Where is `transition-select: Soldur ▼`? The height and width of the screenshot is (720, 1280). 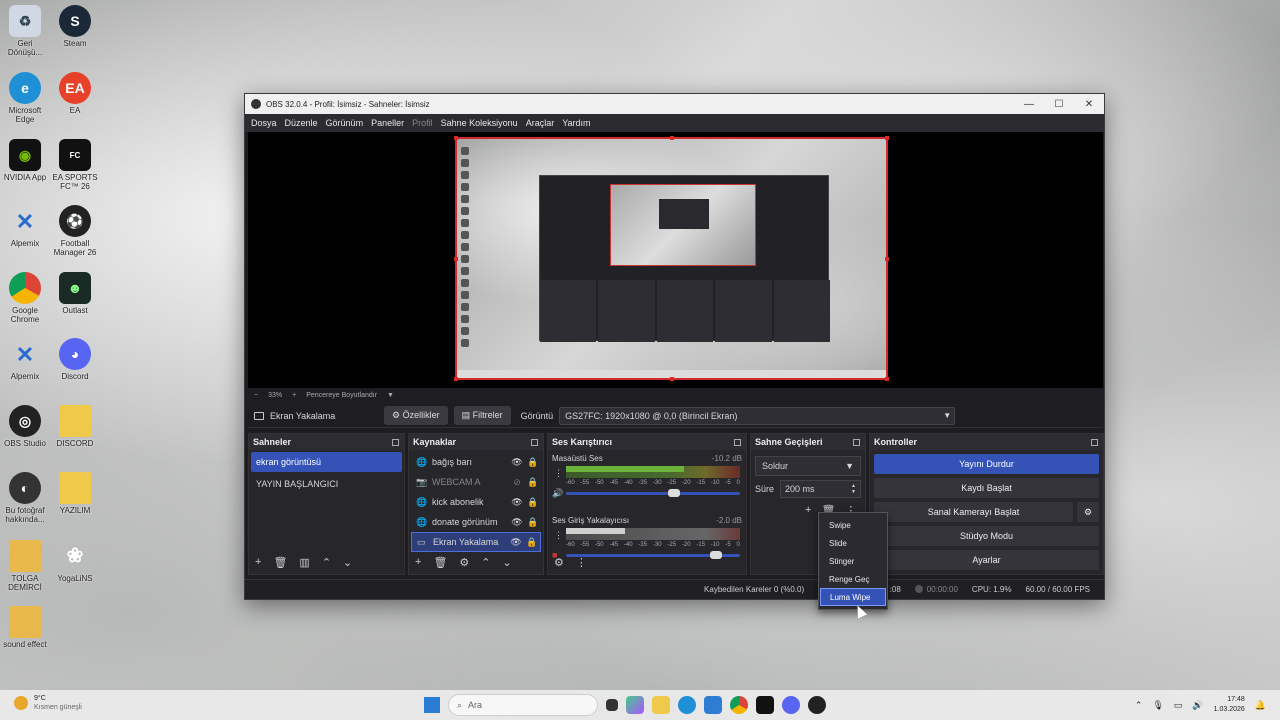 transition-select: Soldur ▼ is located at coordinates (808, 466).